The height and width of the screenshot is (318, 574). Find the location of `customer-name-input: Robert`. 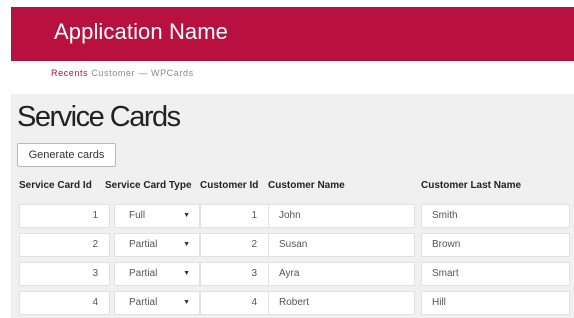

customer-name-input: Robert is located at coordinates (341, 303).